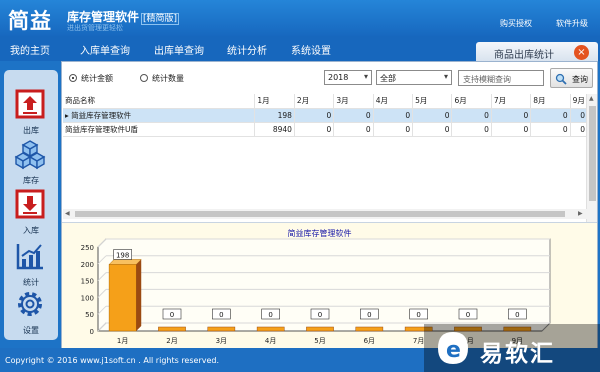  Describe the element at coordinates (338, 77) in the screenshot. I see `year-select-value: 2018` at that location.